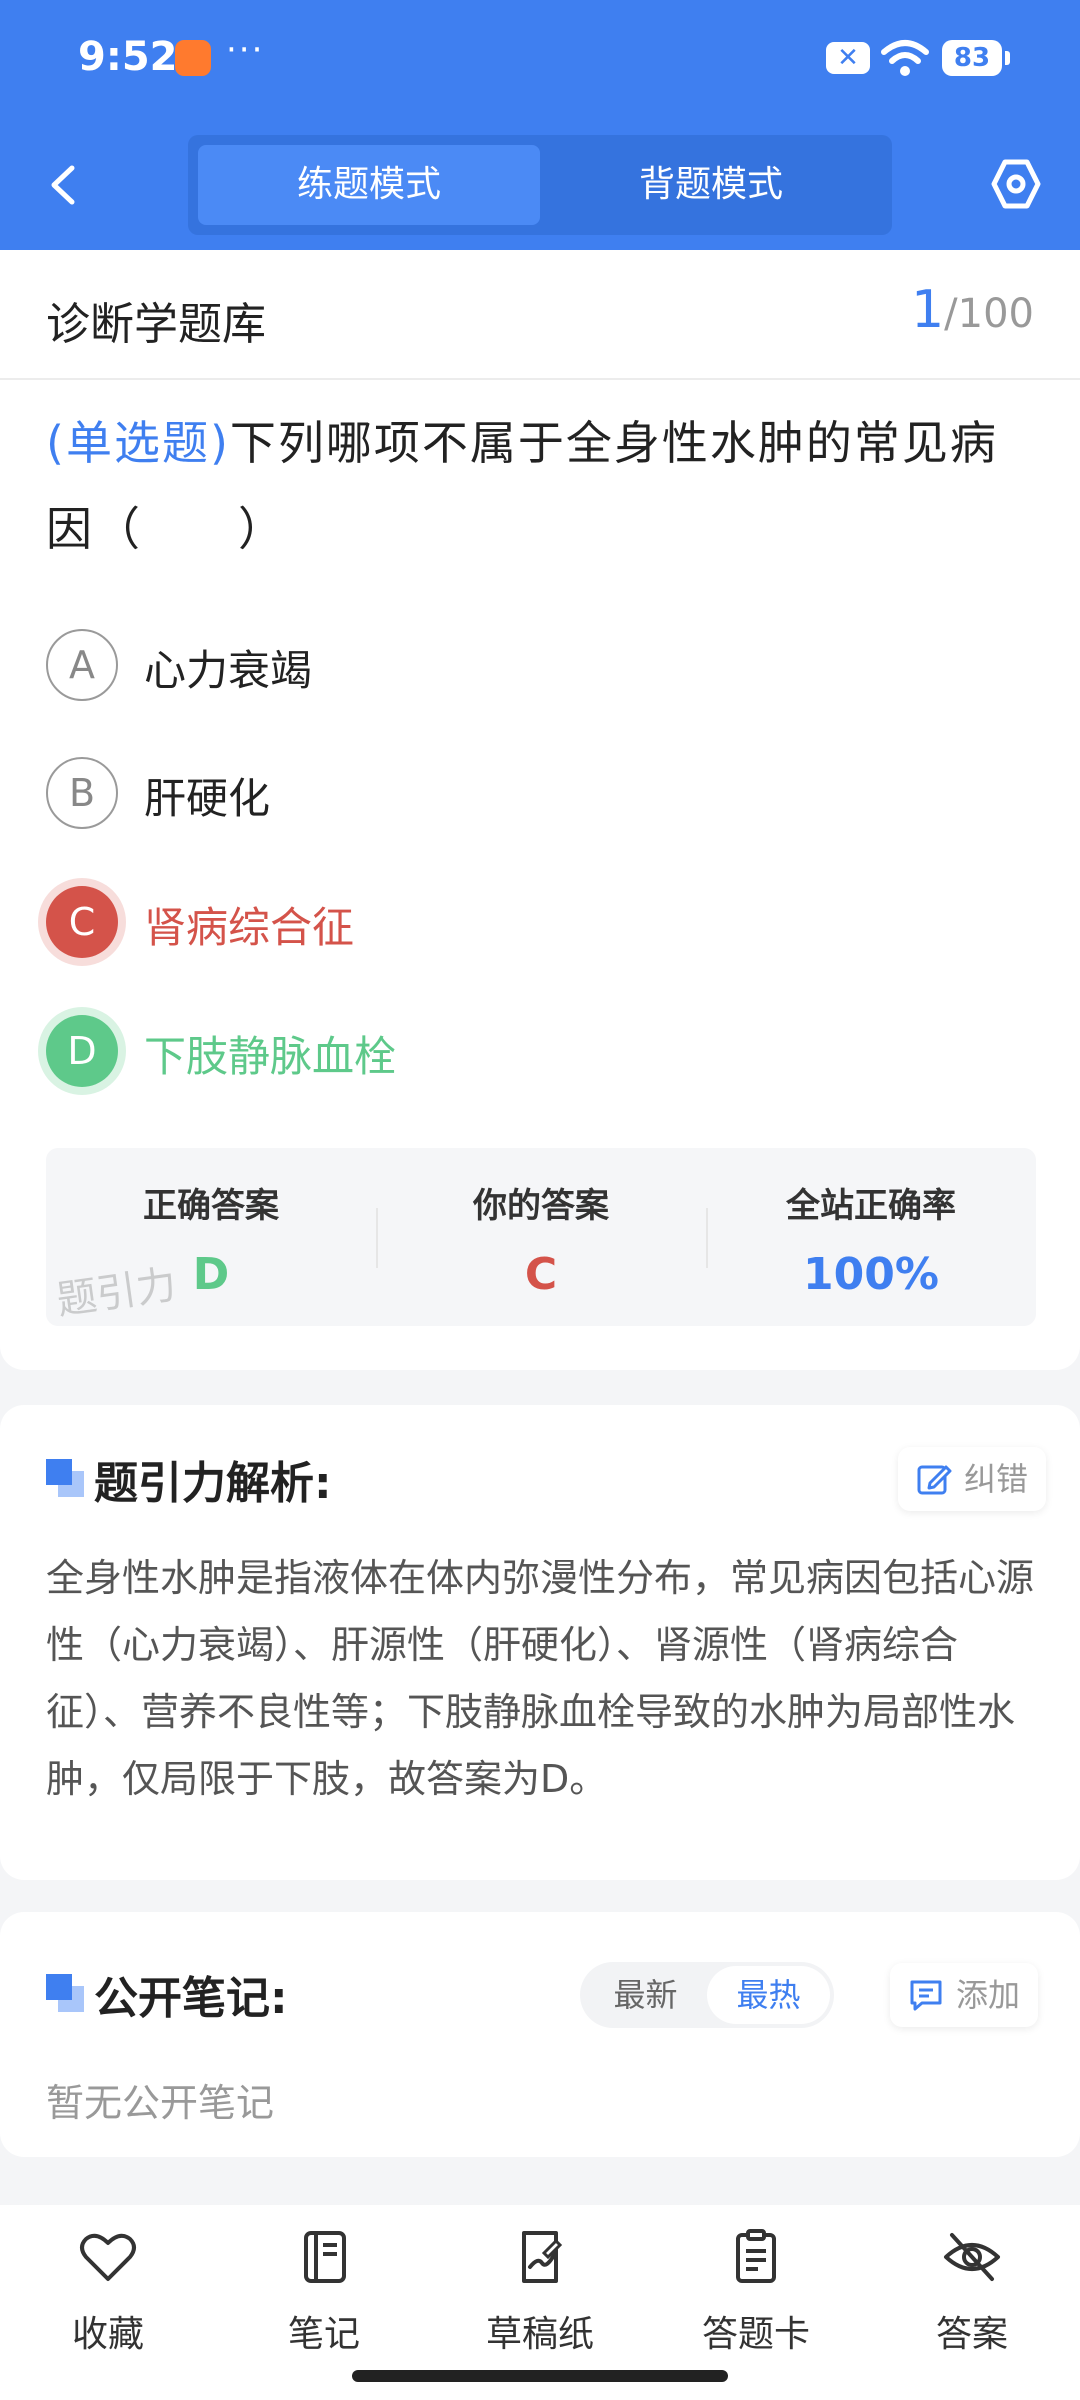  What do you see at coordinates (496, 665) in the screenshot?
I see `option-a: A 心力衰竭` at bounding box center [496, 665].